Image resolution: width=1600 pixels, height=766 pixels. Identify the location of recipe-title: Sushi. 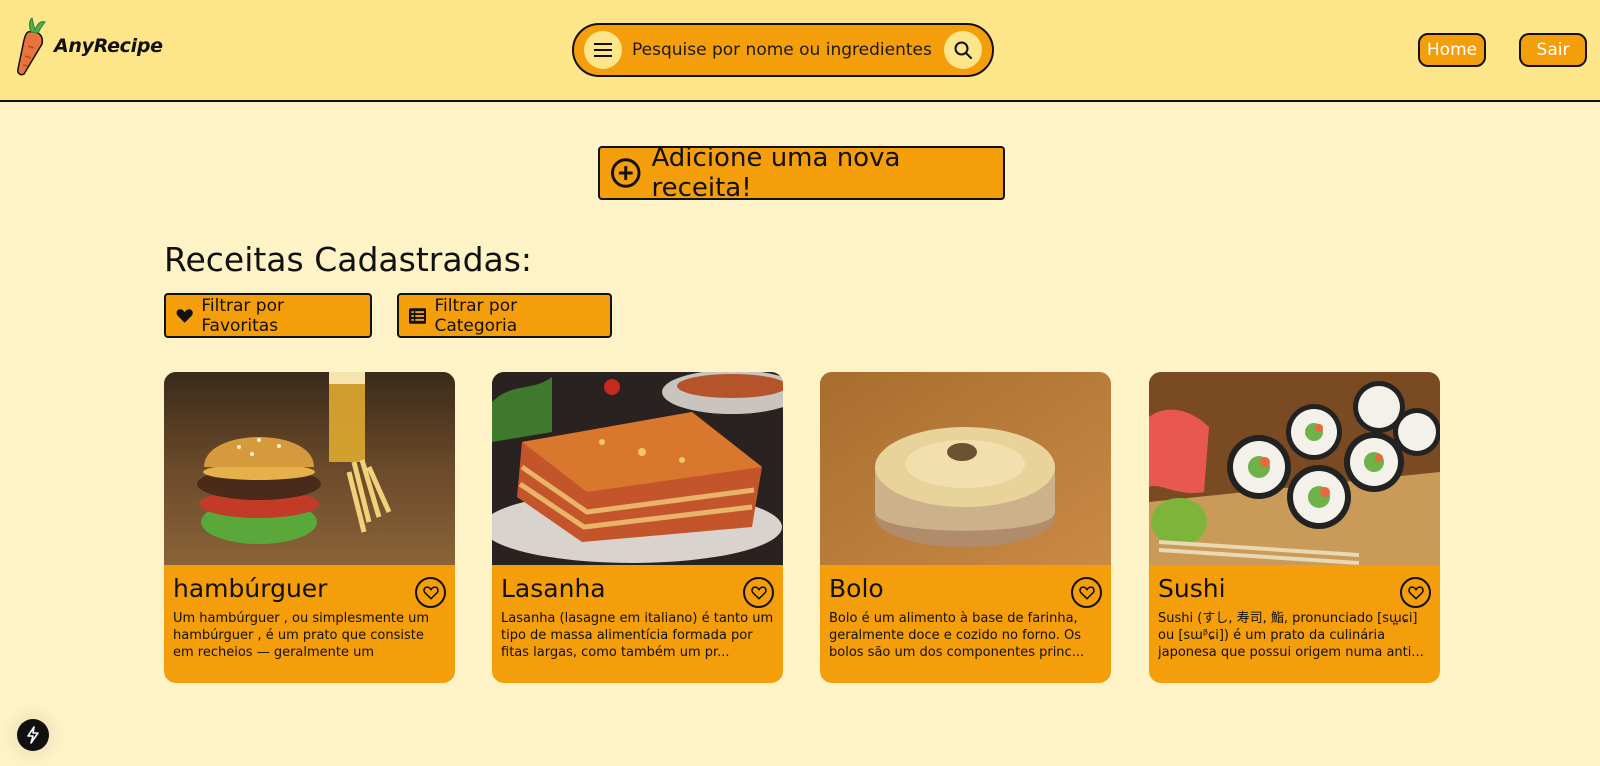
(1192, 588).